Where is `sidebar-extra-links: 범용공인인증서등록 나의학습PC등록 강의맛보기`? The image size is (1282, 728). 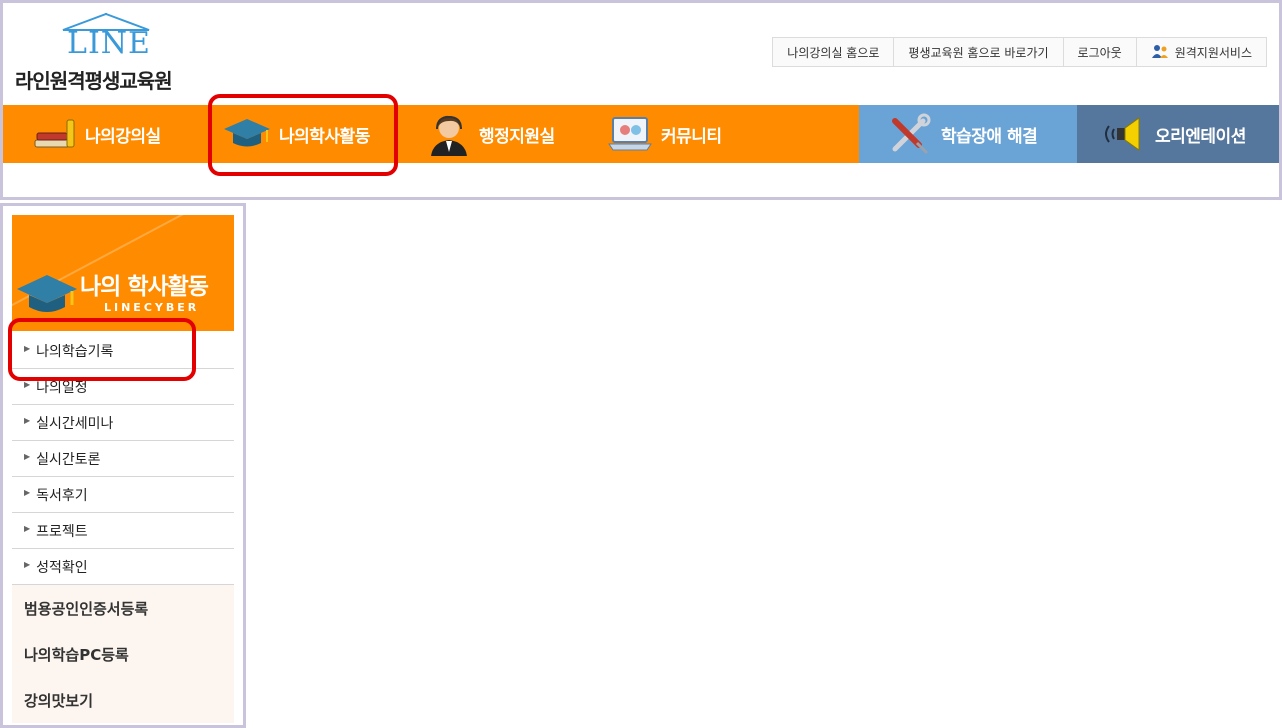 sidebar-extra-links: 범용공인인증서등록 나의학습PC등록 강의맛보기 is located at coordinates (123, 653).